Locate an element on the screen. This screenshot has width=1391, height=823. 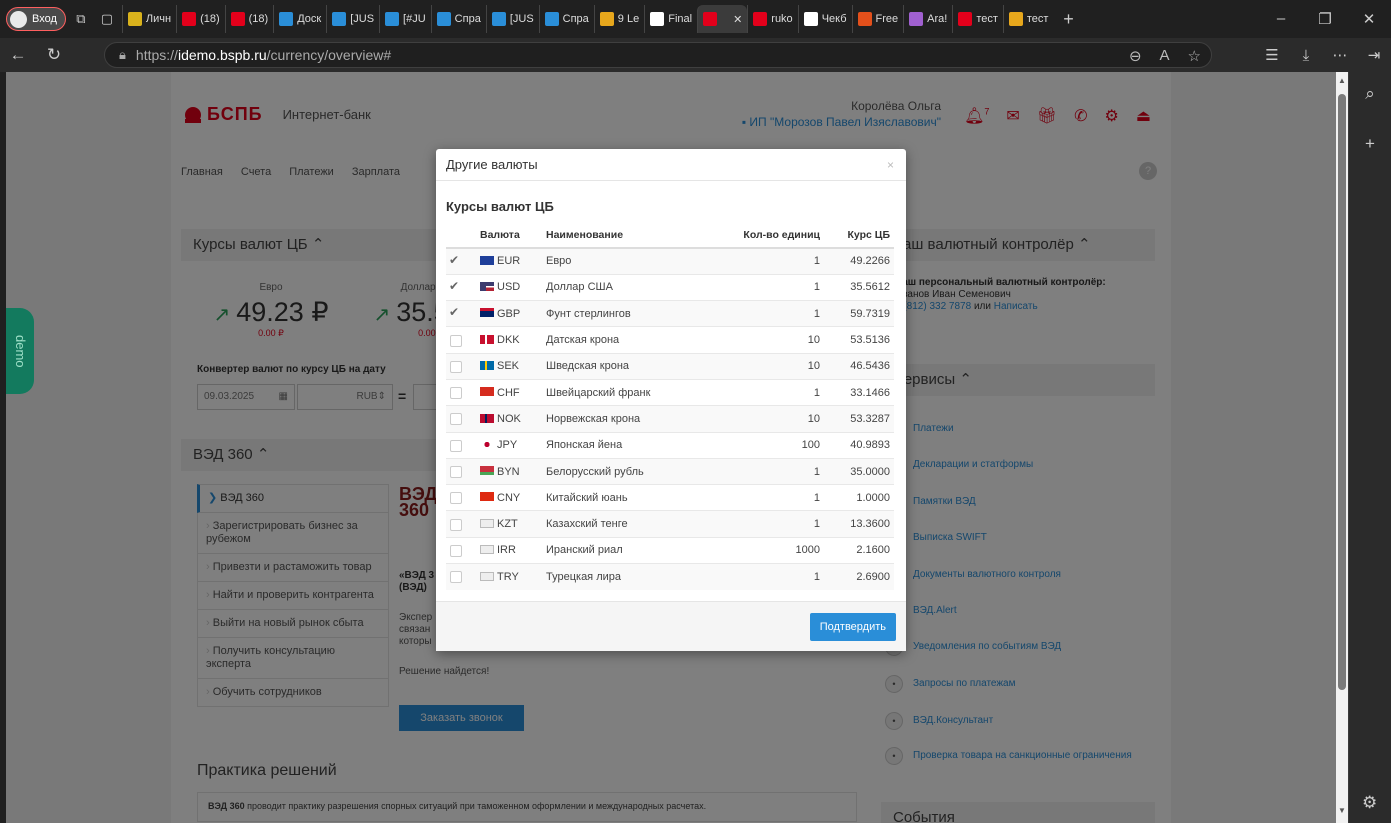
currency-code-cell: TRY is located at coordinates (509, 576).